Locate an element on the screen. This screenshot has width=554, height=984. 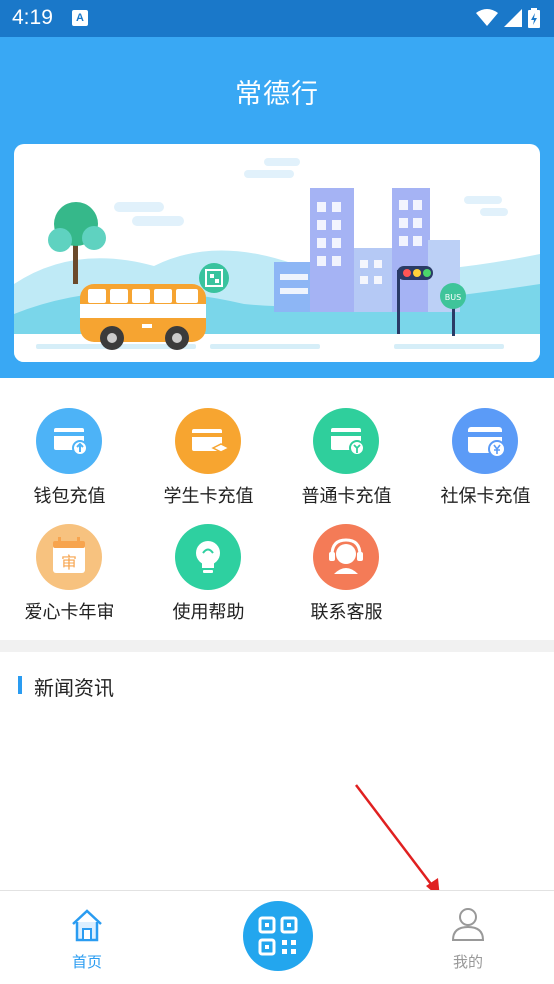
battery-icon is located at coordinates (534, 18).